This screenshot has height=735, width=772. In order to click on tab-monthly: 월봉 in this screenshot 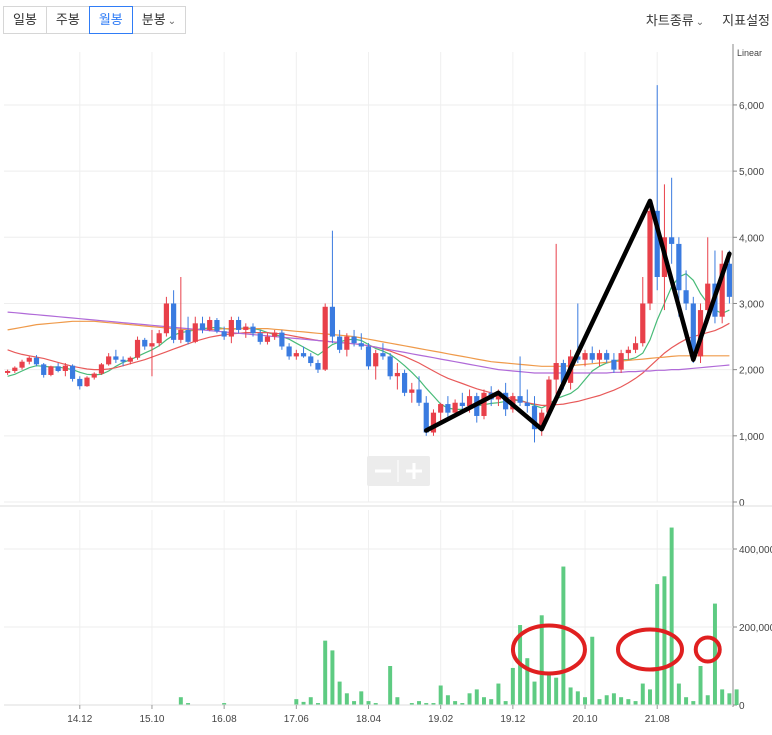, I will do `click(110, 20)`.